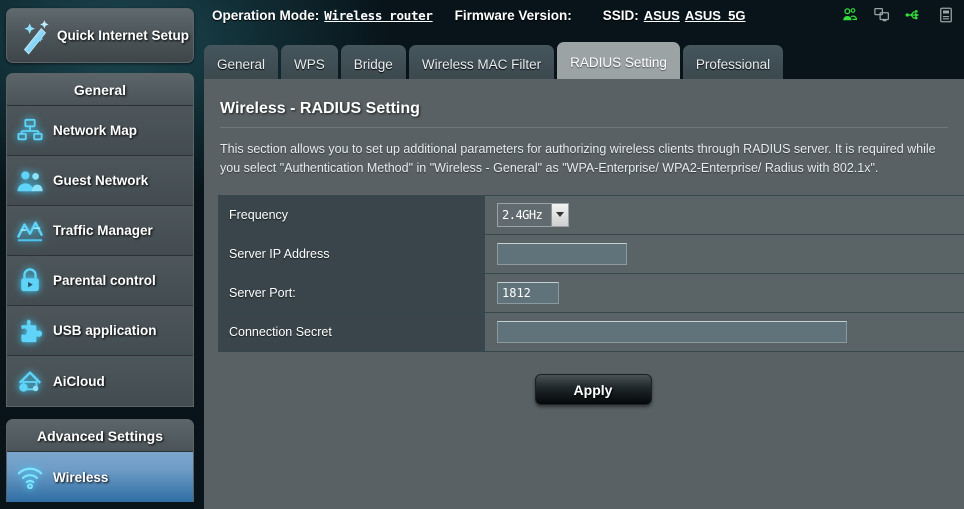 The height and width of the screenshot is (509, 964). Describe the element at coordinates (320, 108) in the screenshot. I see `page-title: Wireless - RADIUS Setting` at that location.